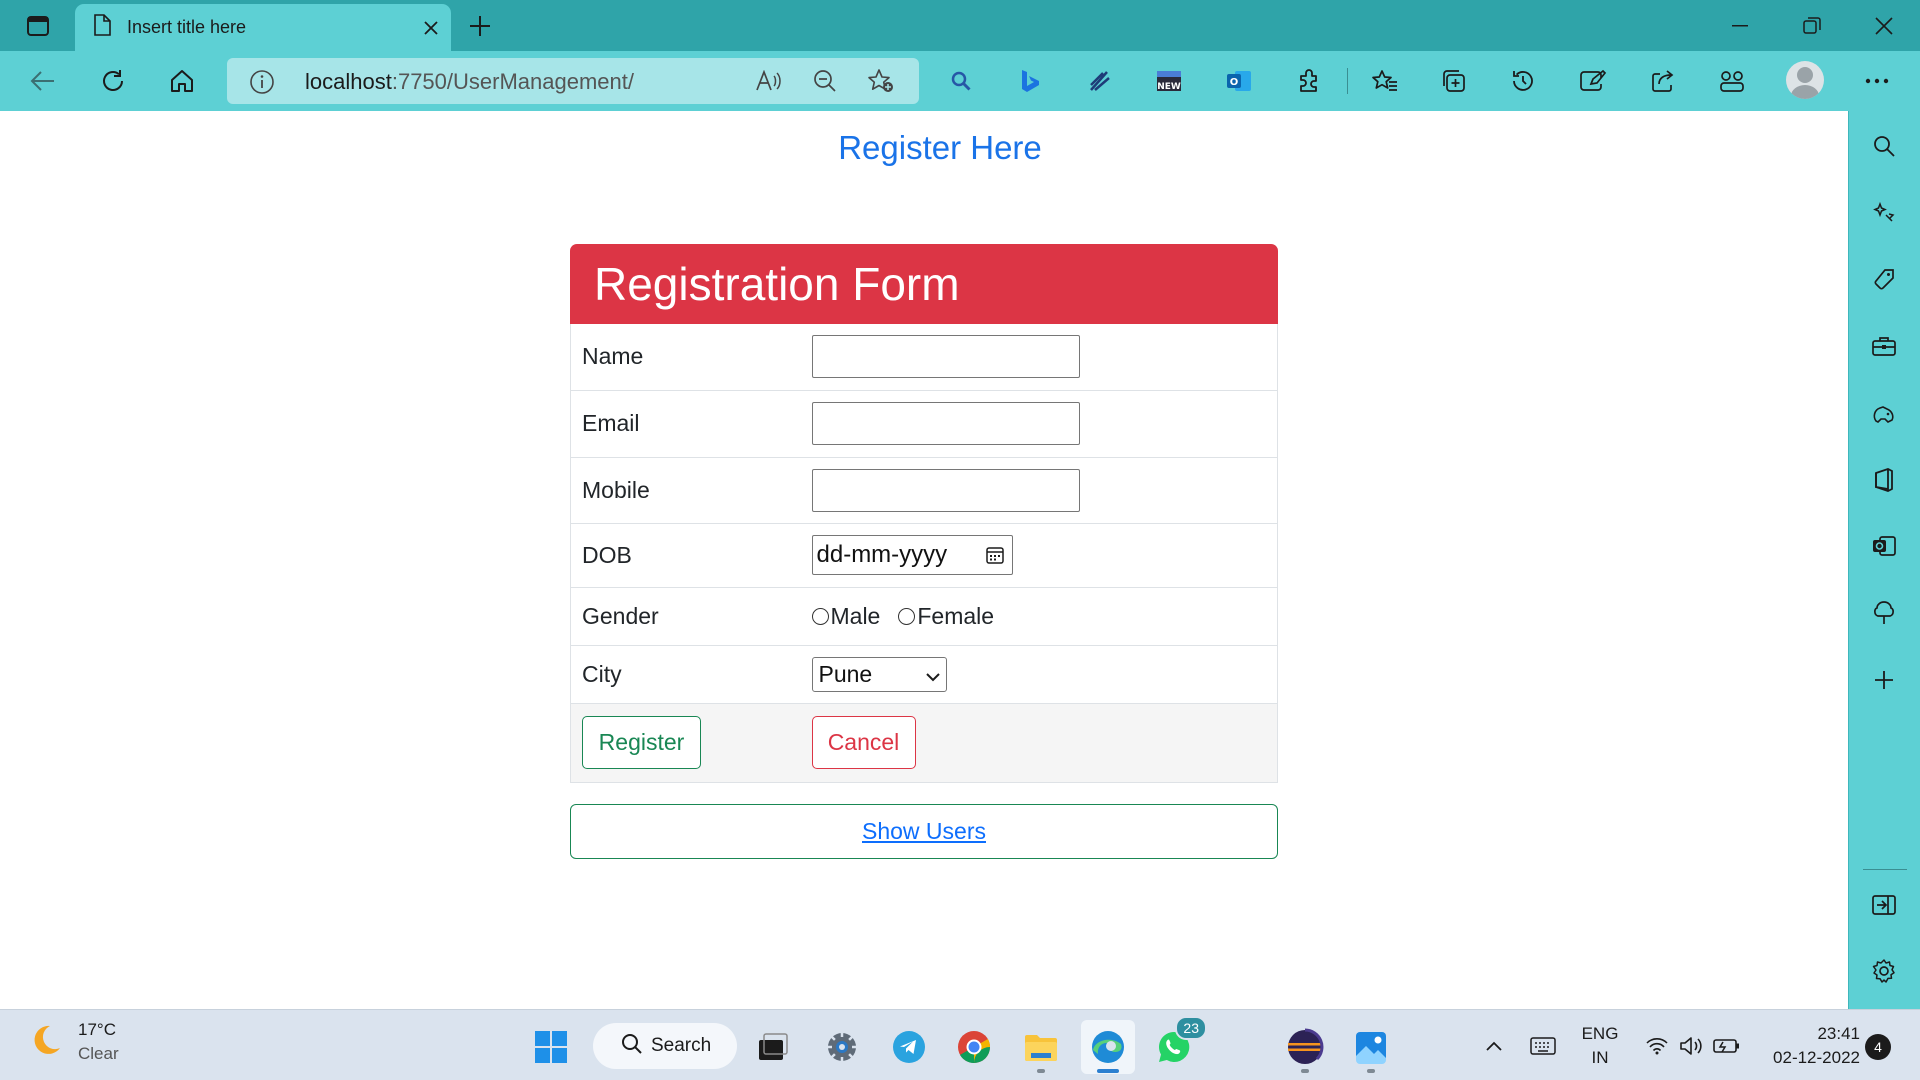 The width and height of the screenshot is (1920, 1080). I want to click on outlook-icon: O, so click(1239, 81).